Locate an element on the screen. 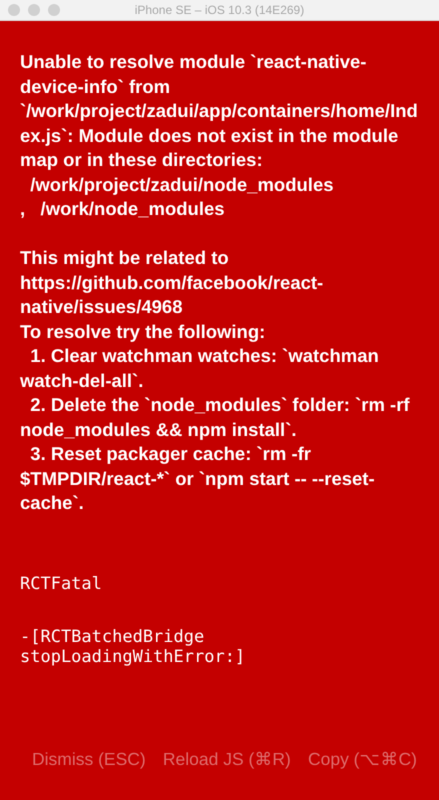 The image size is (439, 800). footer-button: Dismiss (ESC) is located at coordinates (89, 759).